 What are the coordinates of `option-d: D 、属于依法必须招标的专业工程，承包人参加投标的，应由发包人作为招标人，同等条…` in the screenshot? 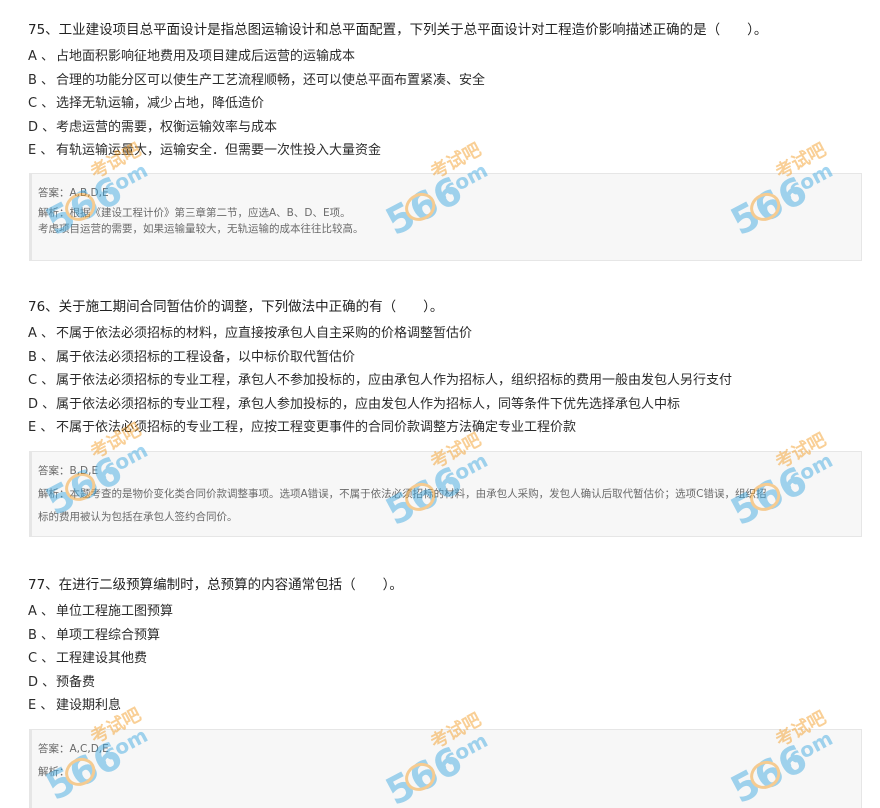 It's located at (380, 407).